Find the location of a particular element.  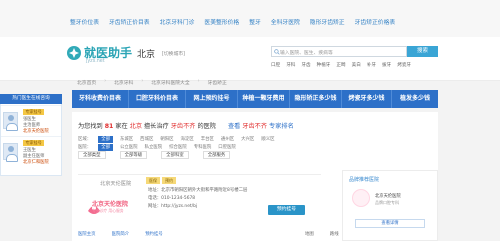

hospital-phone: 电话：010-1234-5678 is located at coordinates (172, 198).